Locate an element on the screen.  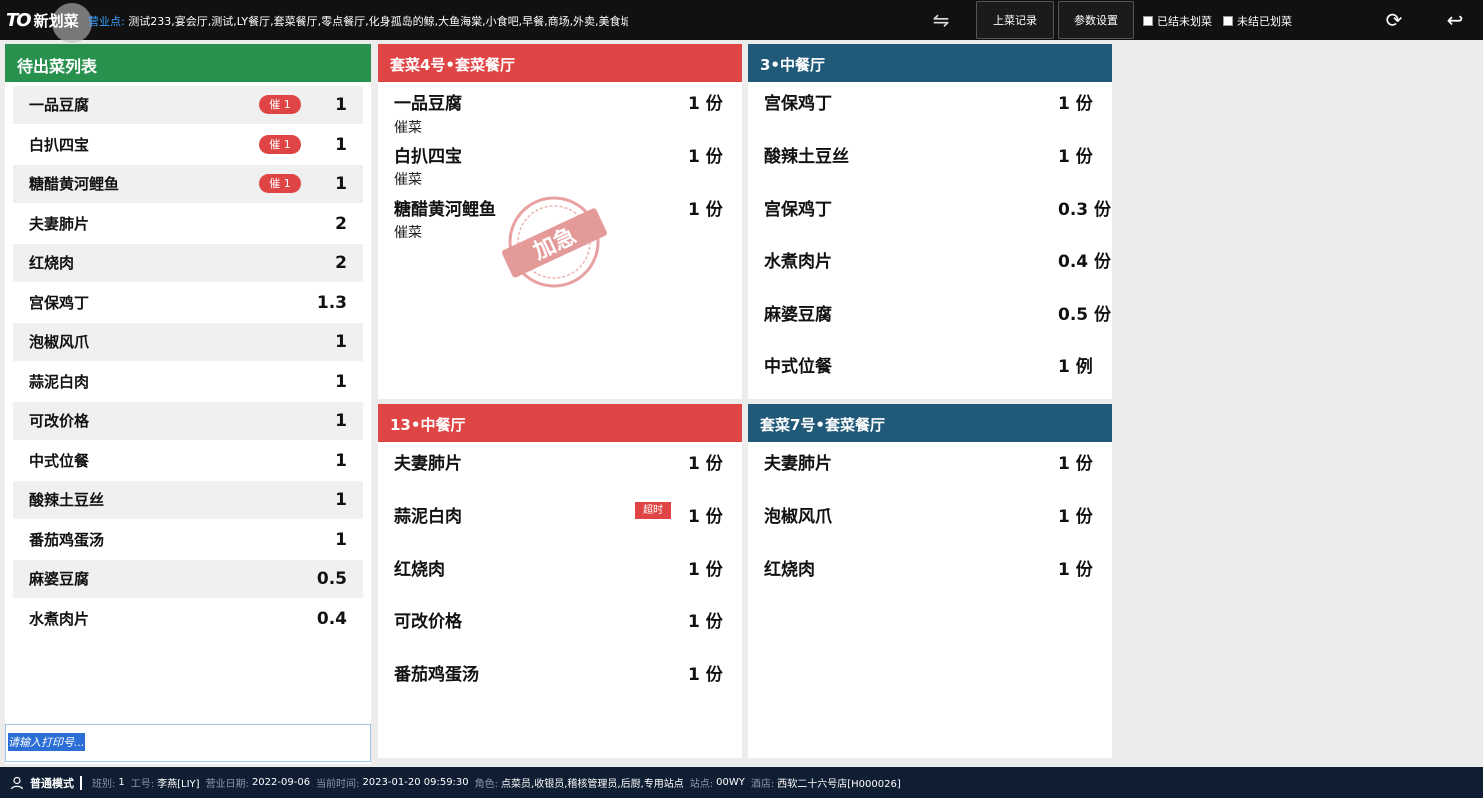
app-name: 新划菜 is located at coordinates (56, 20).